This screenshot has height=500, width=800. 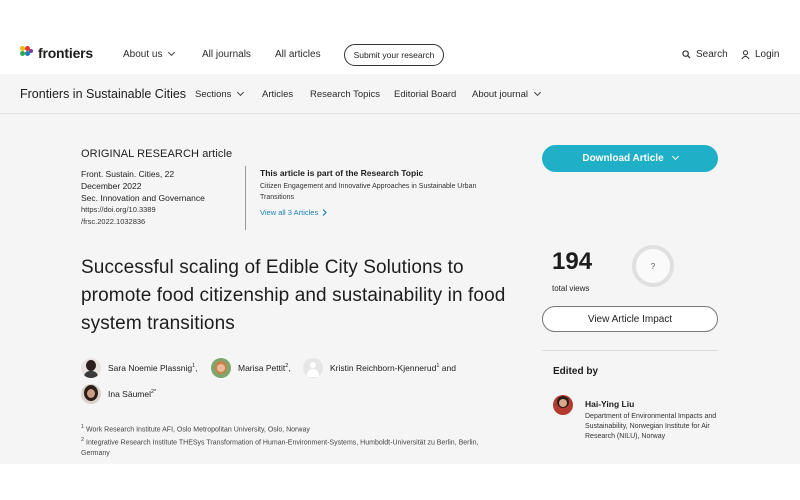 I want to click on login-label: Login, so click(x=767, y=54).